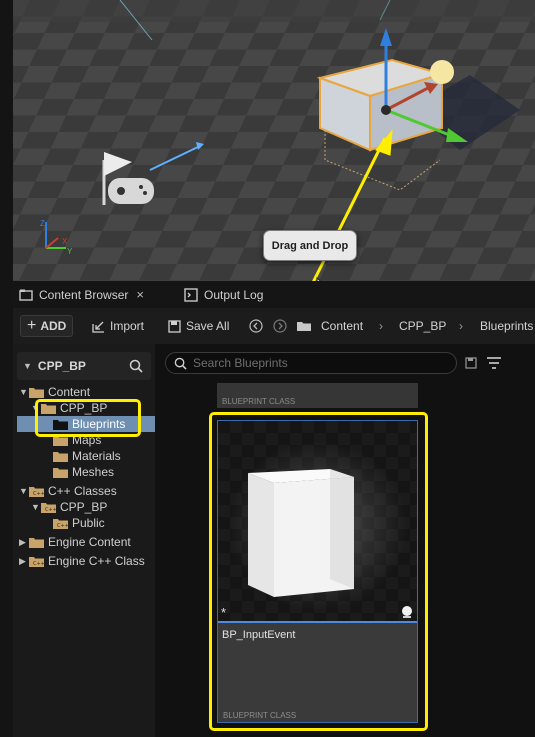 The width and height of the screenshot is (535, 737). Describe the element at coordinates (140, 294) in the screenshot. I see `close-icon: ×` at that location.